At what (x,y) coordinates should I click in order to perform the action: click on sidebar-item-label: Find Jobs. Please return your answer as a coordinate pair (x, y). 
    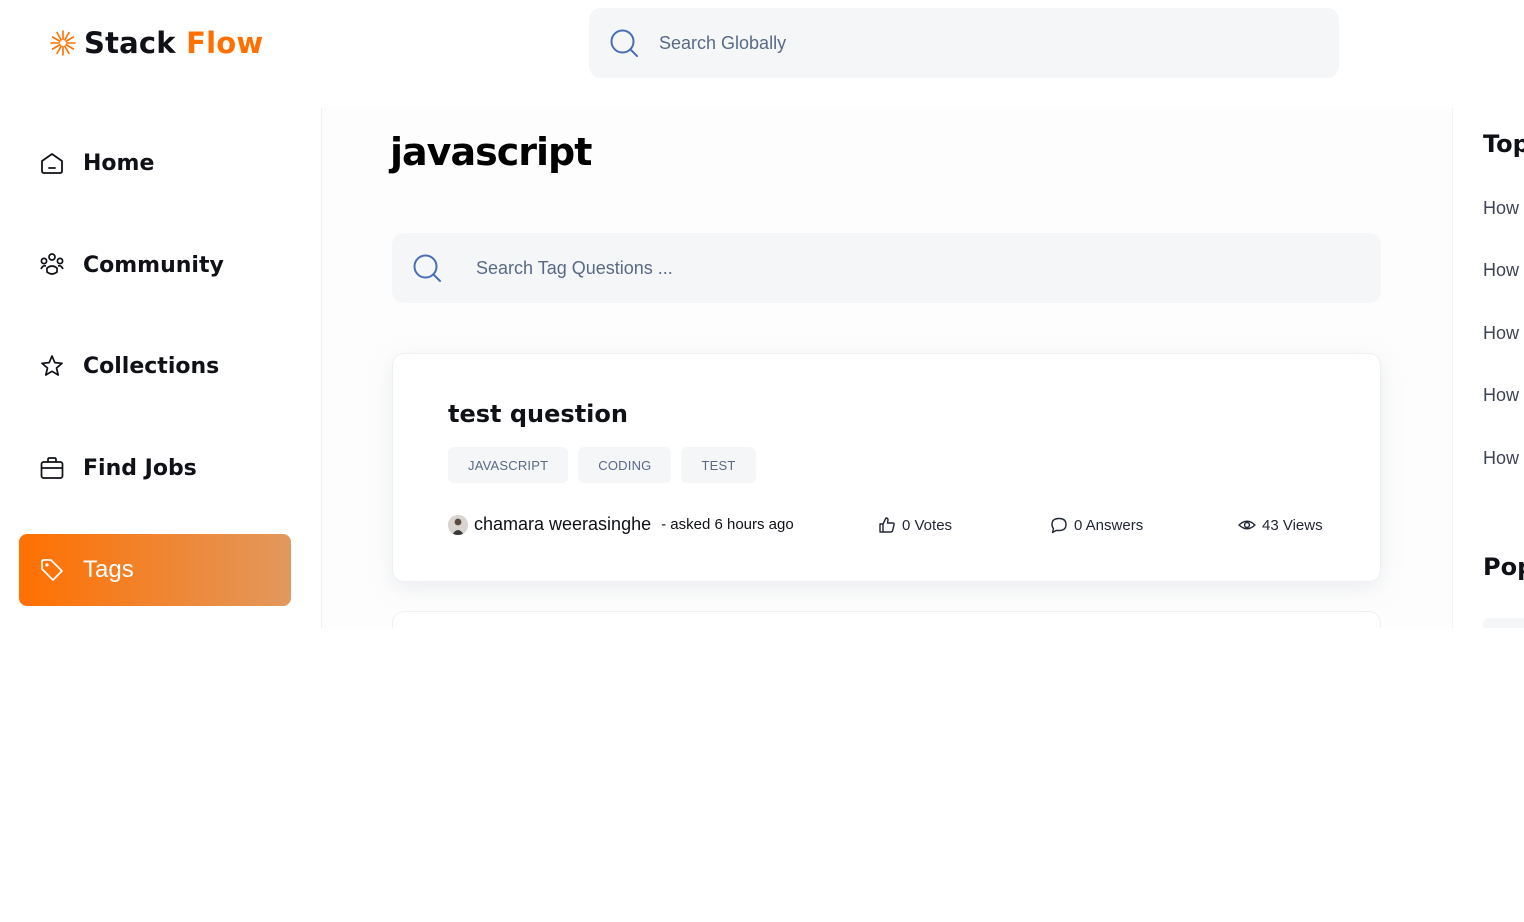
    Looking at the image, I should click on (140, 468).